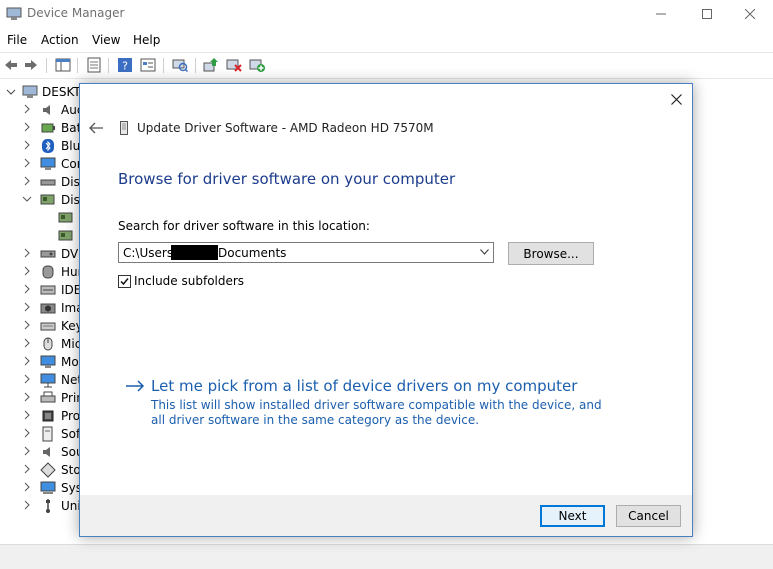 The image size is (773, 569). What do you see at coordinates (11, 65) in the screenshot?
I see `back-icon` at bounding box center [11, 65].